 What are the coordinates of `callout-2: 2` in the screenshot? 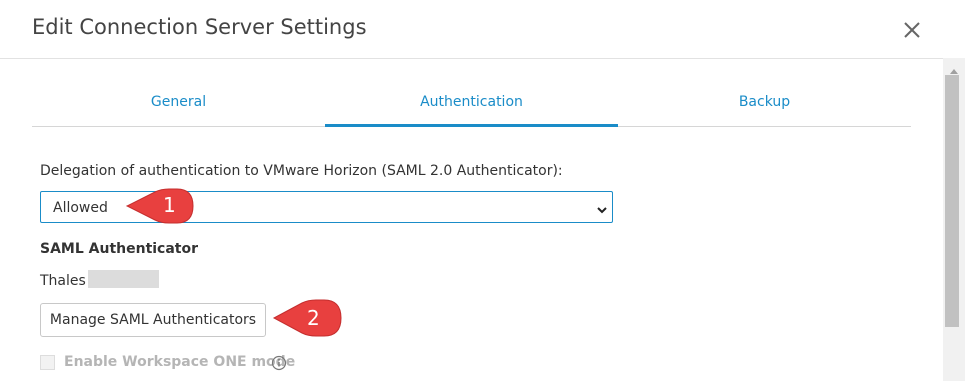 It's located at (308, 318).